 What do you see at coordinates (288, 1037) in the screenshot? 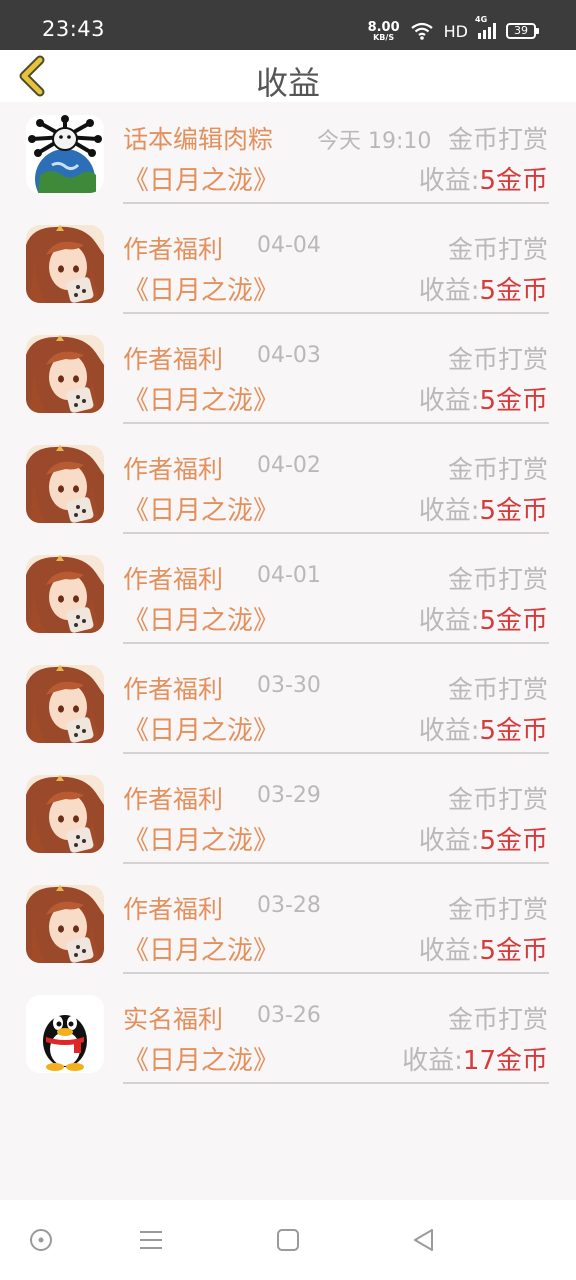
I see `list-item: 实名福利 03-26 金币打赏 《日月之泷》 收益:17金币` at bounding box center [288, 1037].